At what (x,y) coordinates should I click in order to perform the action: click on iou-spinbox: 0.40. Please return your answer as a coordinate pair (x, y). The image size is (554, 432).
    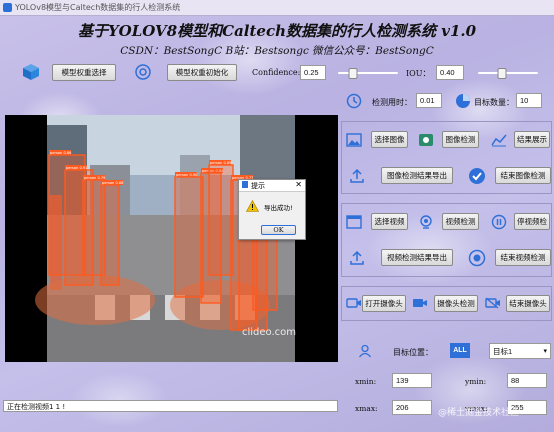
    Looking at the image, I should click on (450, 72).